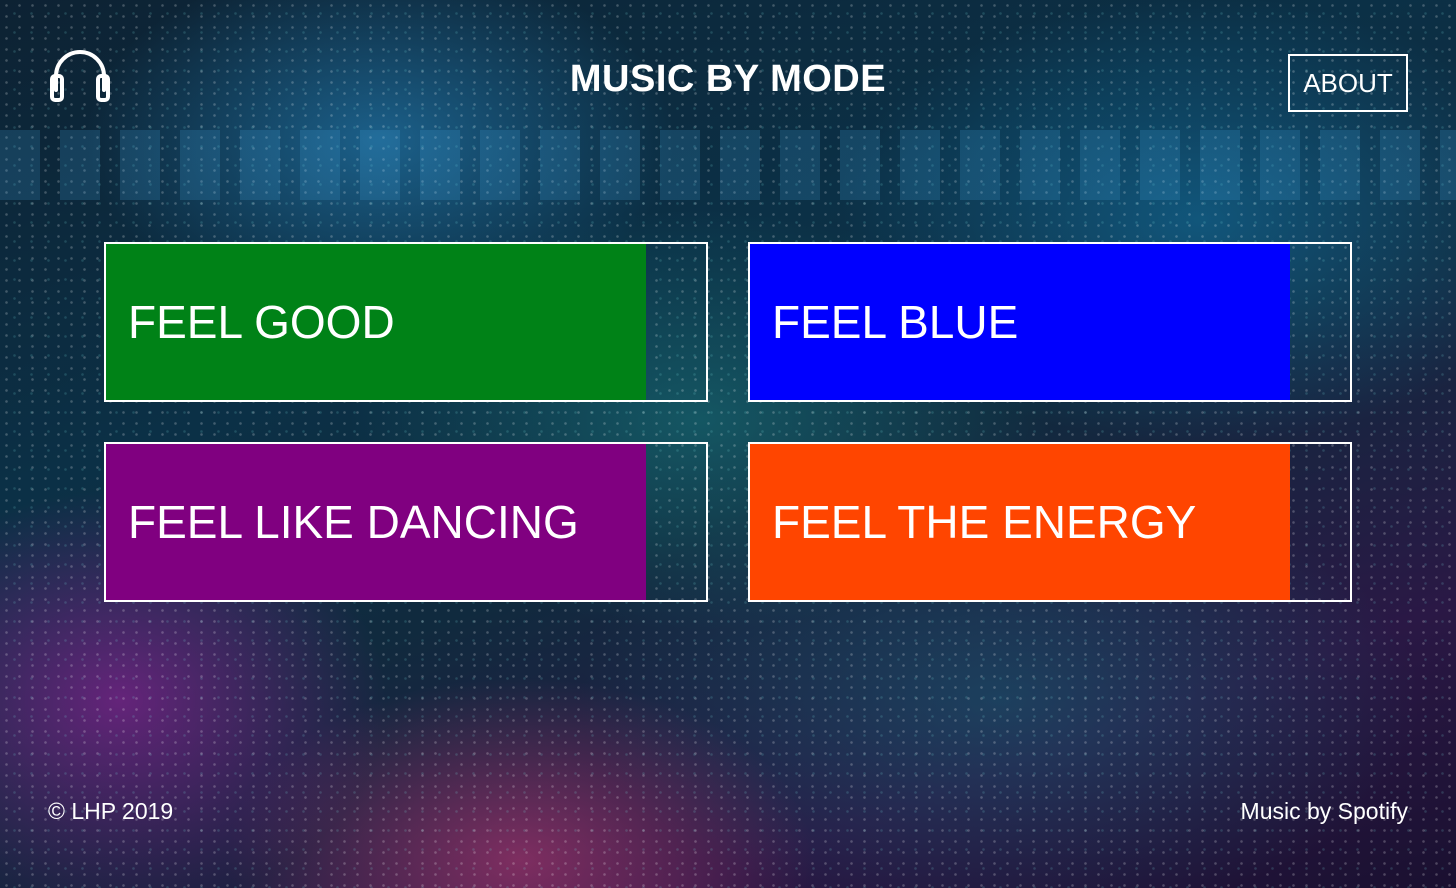  What do you see at coordinates (984, 522) in the screenshot?
I see `mode-label: FEEL THE ENERGY` at bounding box center [984, 522].